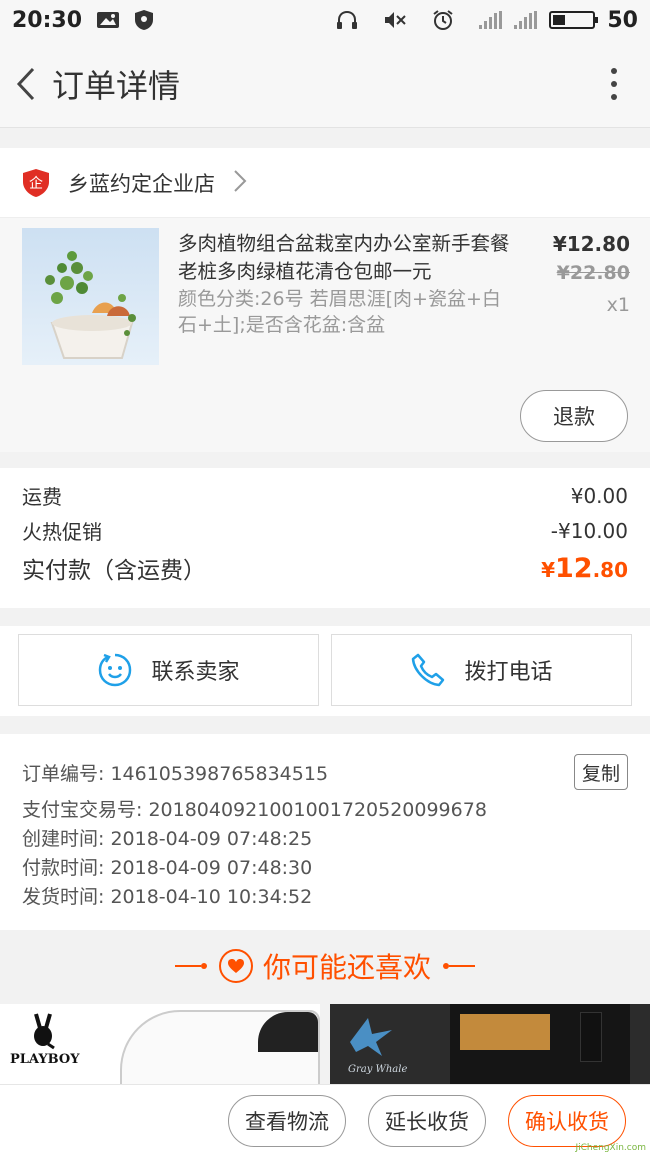  What do you see at coordinates (27, 84) in the screenshot?
I see `chevron-left-icon` at bounding box center [27, 84].